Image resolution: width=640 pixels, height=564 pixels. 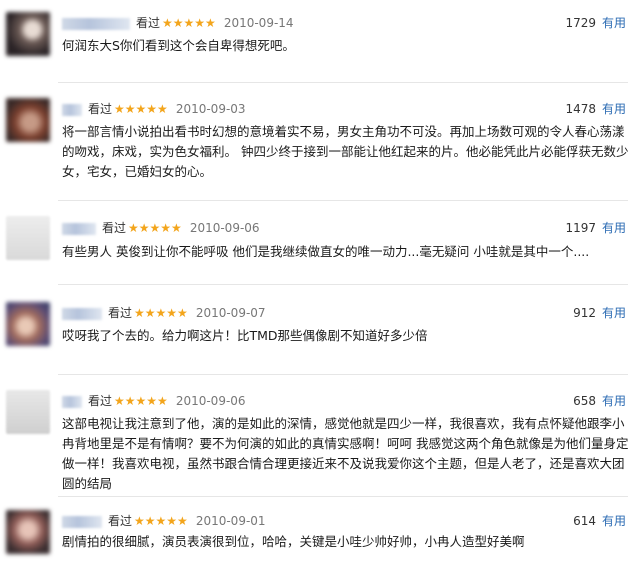 I want to click on comment-meta: 看过 ★★★★★ 2010-09-03, so click(x=154, y=109).